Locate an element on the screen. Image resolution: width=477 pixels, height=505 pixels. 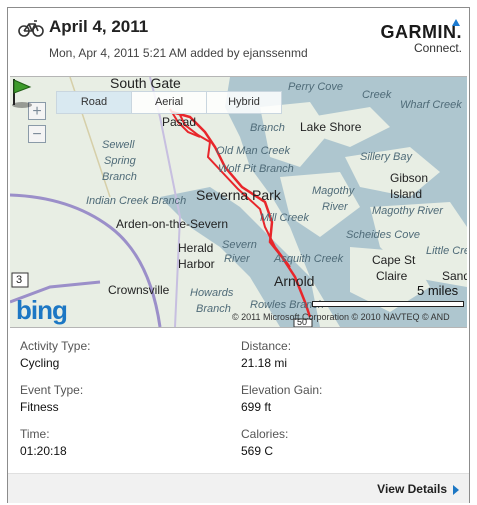
map-label: Wolf Pit Branch is located at coordinates (256, 169).